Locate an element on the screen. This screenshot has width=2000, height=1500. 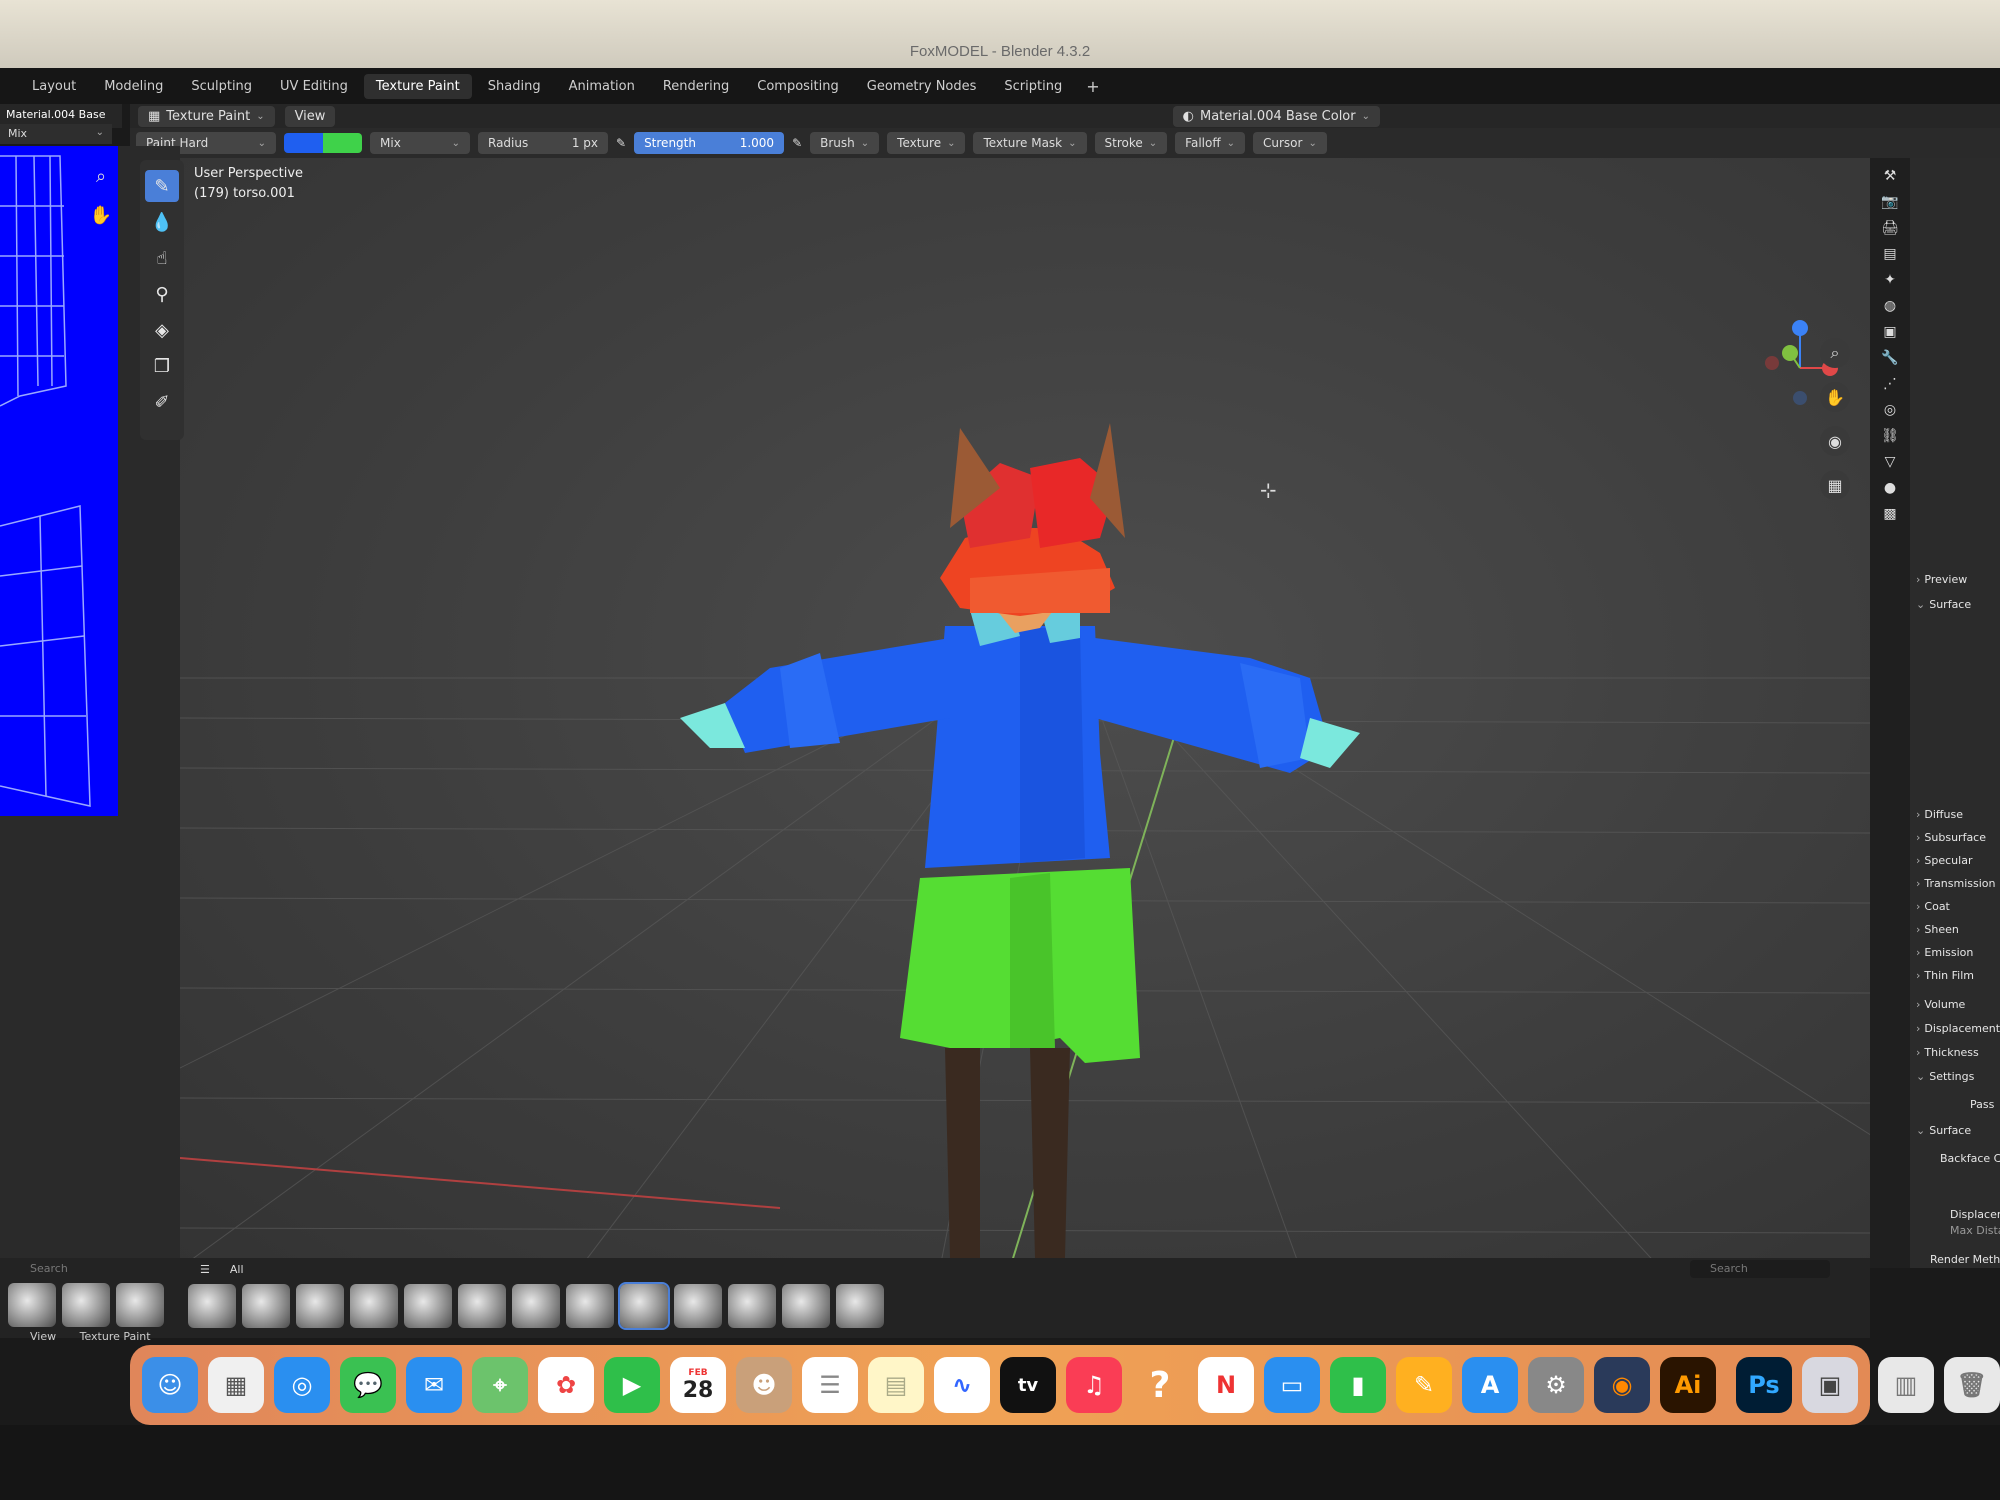
trash-icon: 🗑 is located at coordinates (1972, 1385).